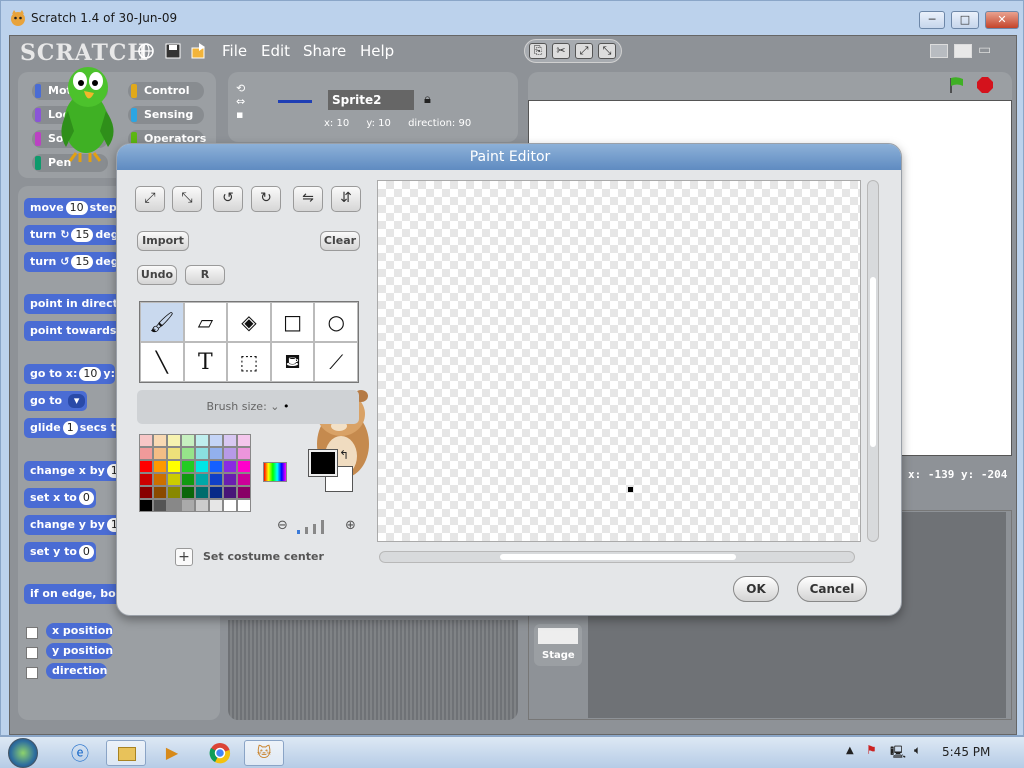  I want to click on small-stage-icon, so click(939, 51).